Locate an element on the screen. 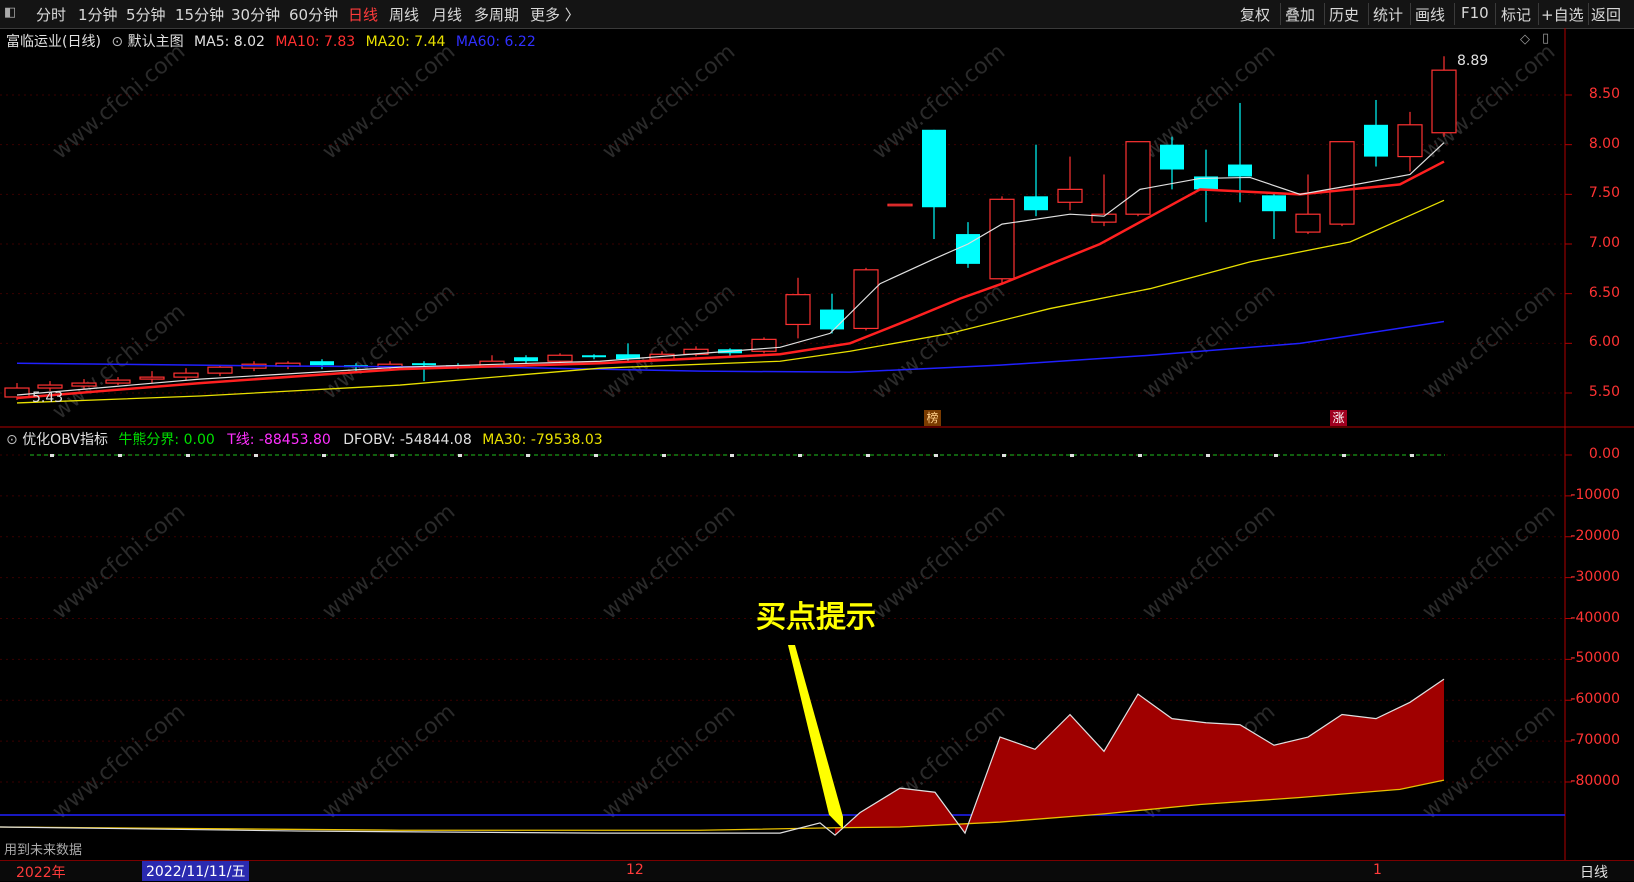 The height and width of the screenshot is (882, 1634). limit-up-badge: 涨 is located at coordinates (1338, 418).